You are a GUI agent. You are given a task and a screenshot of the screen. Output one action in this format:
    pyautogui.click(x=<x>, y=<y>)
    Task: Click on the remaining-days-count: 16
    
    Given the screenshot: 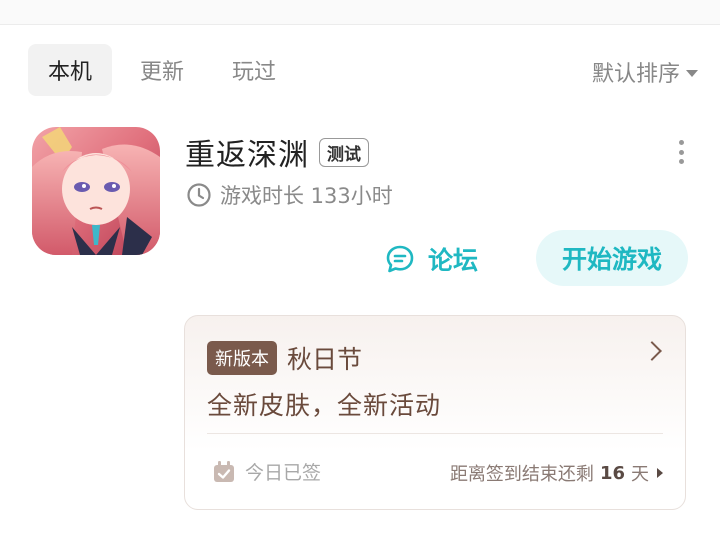 What is the action you would take?
    pyautogui.click(x=612, y=473)
    